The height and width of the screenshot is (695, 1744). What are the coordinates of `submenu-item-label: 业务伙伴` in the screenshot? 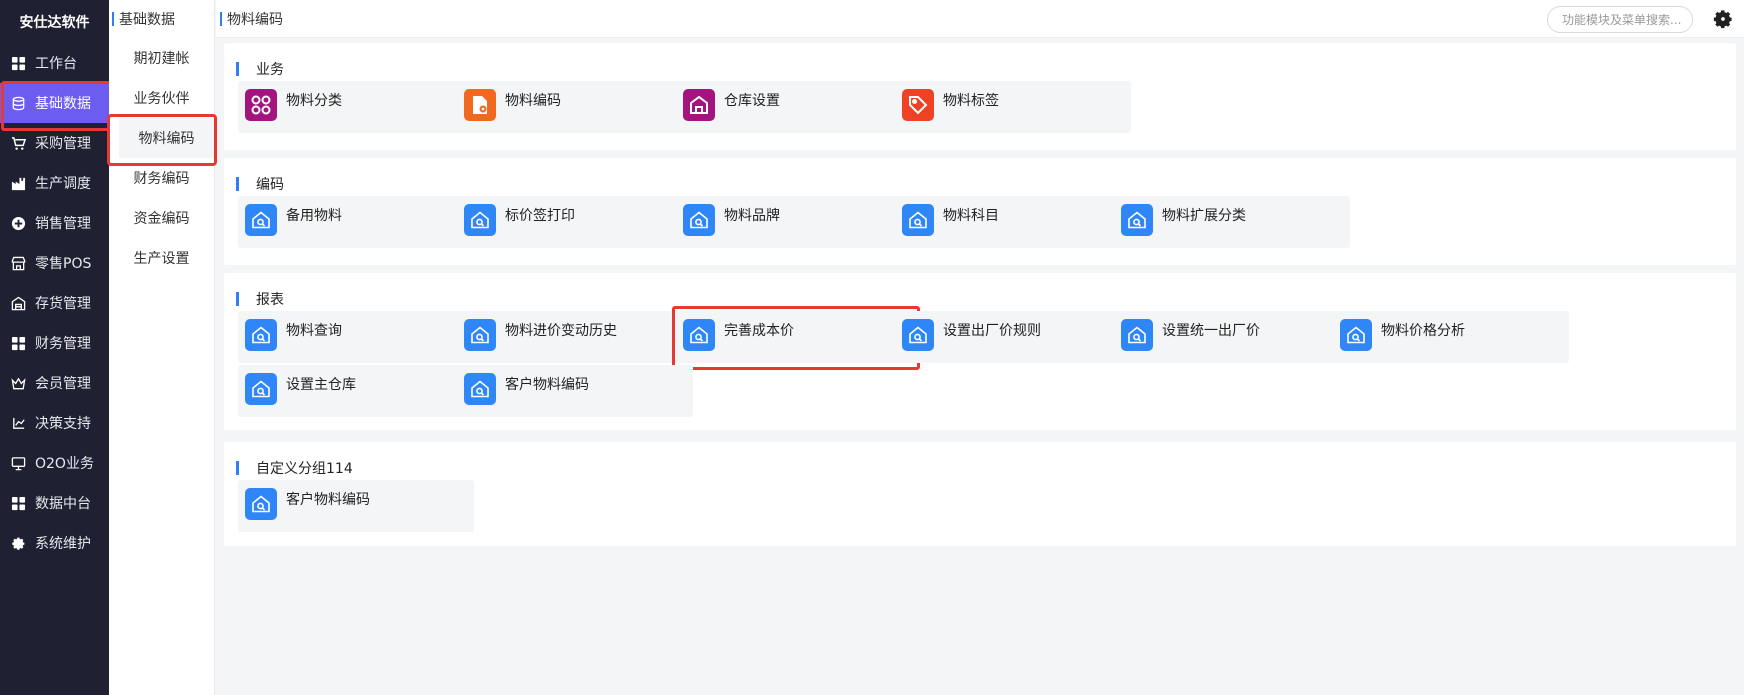 It's located at (161, 99).